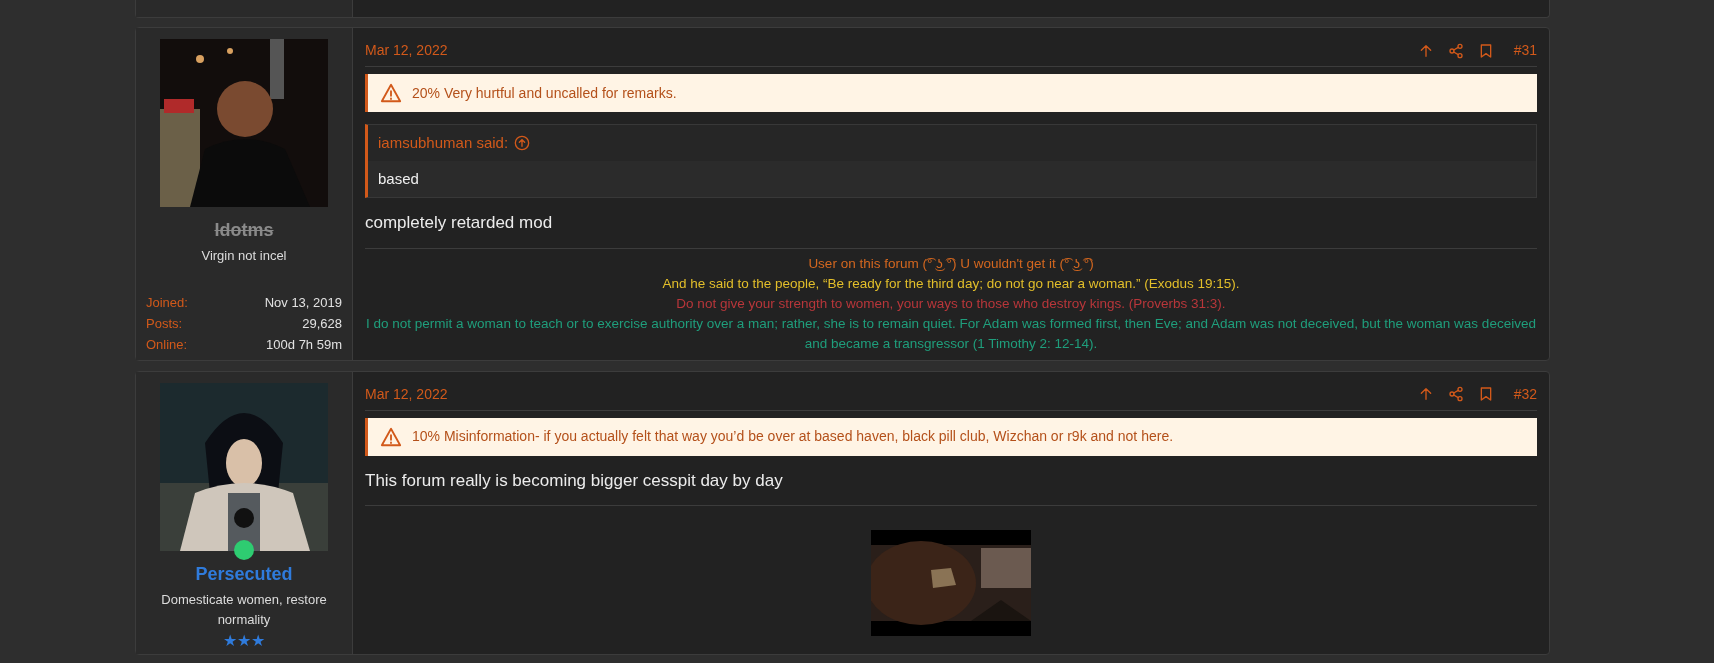 The height and width of the screenshot is (663, 1714). I want to click on stat-label: Joined:, so click(167, 303).